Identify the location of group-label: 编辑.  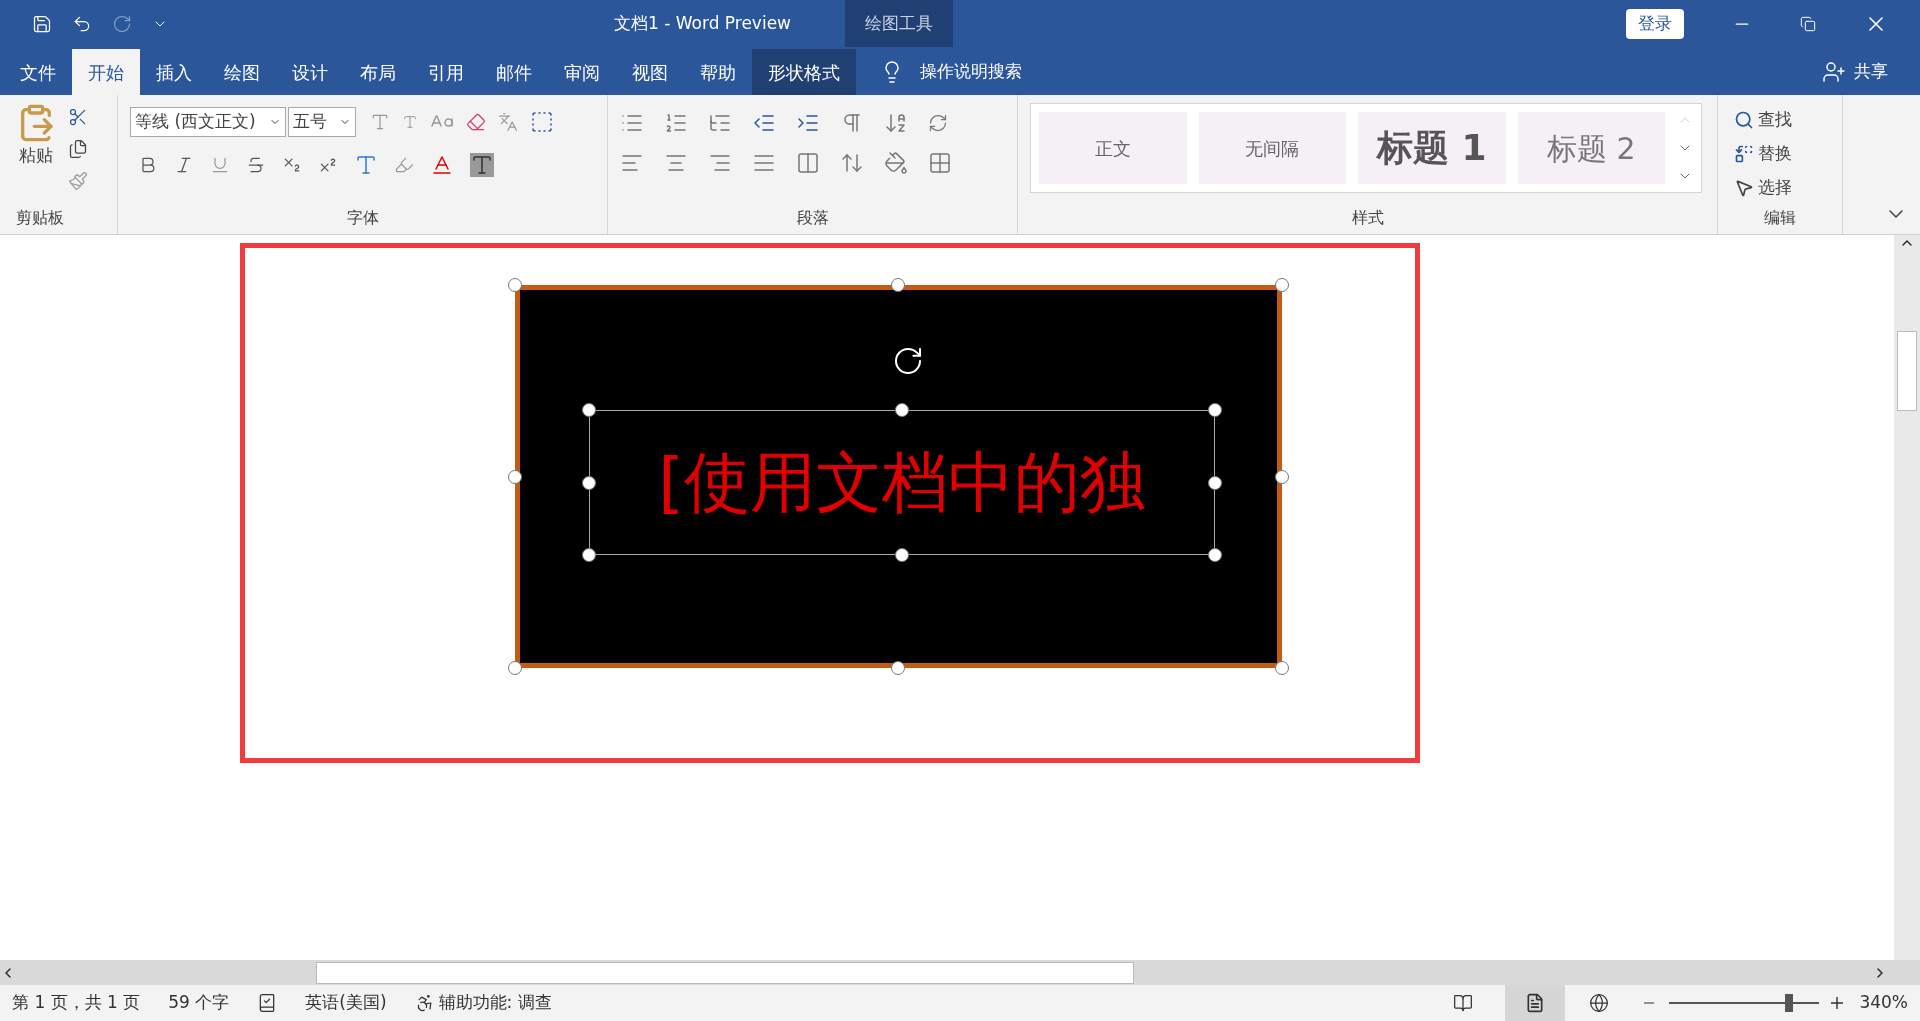
(1780, 218).